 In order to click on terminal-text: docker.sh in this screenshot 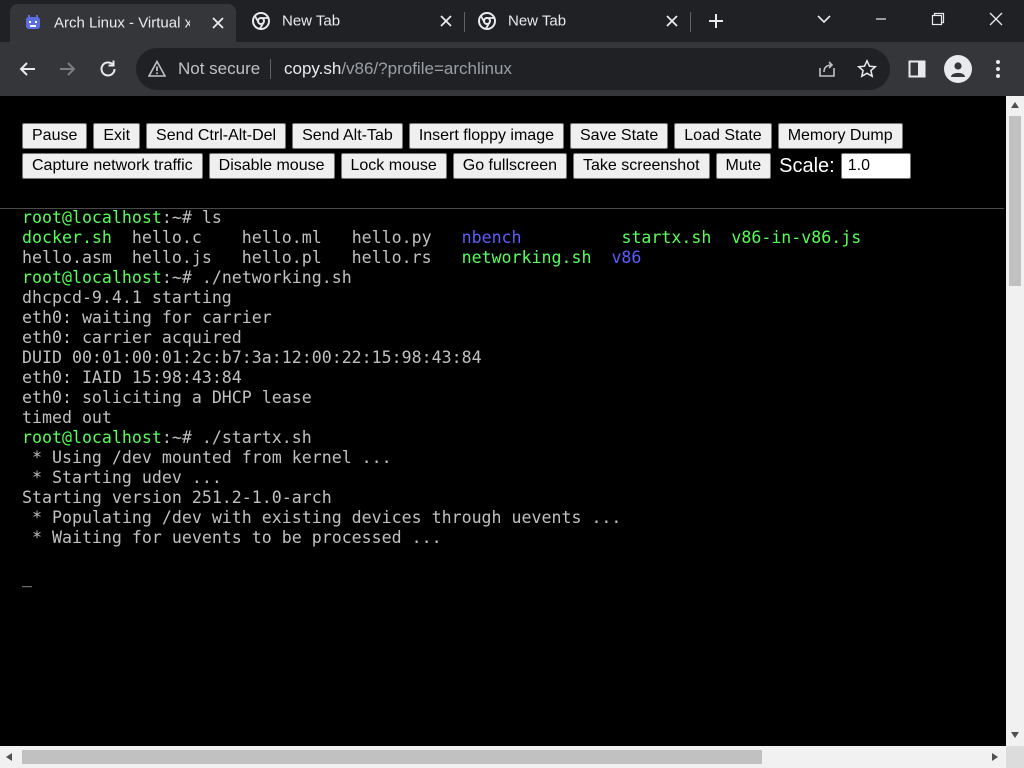, I will do `click(67, 237)`.